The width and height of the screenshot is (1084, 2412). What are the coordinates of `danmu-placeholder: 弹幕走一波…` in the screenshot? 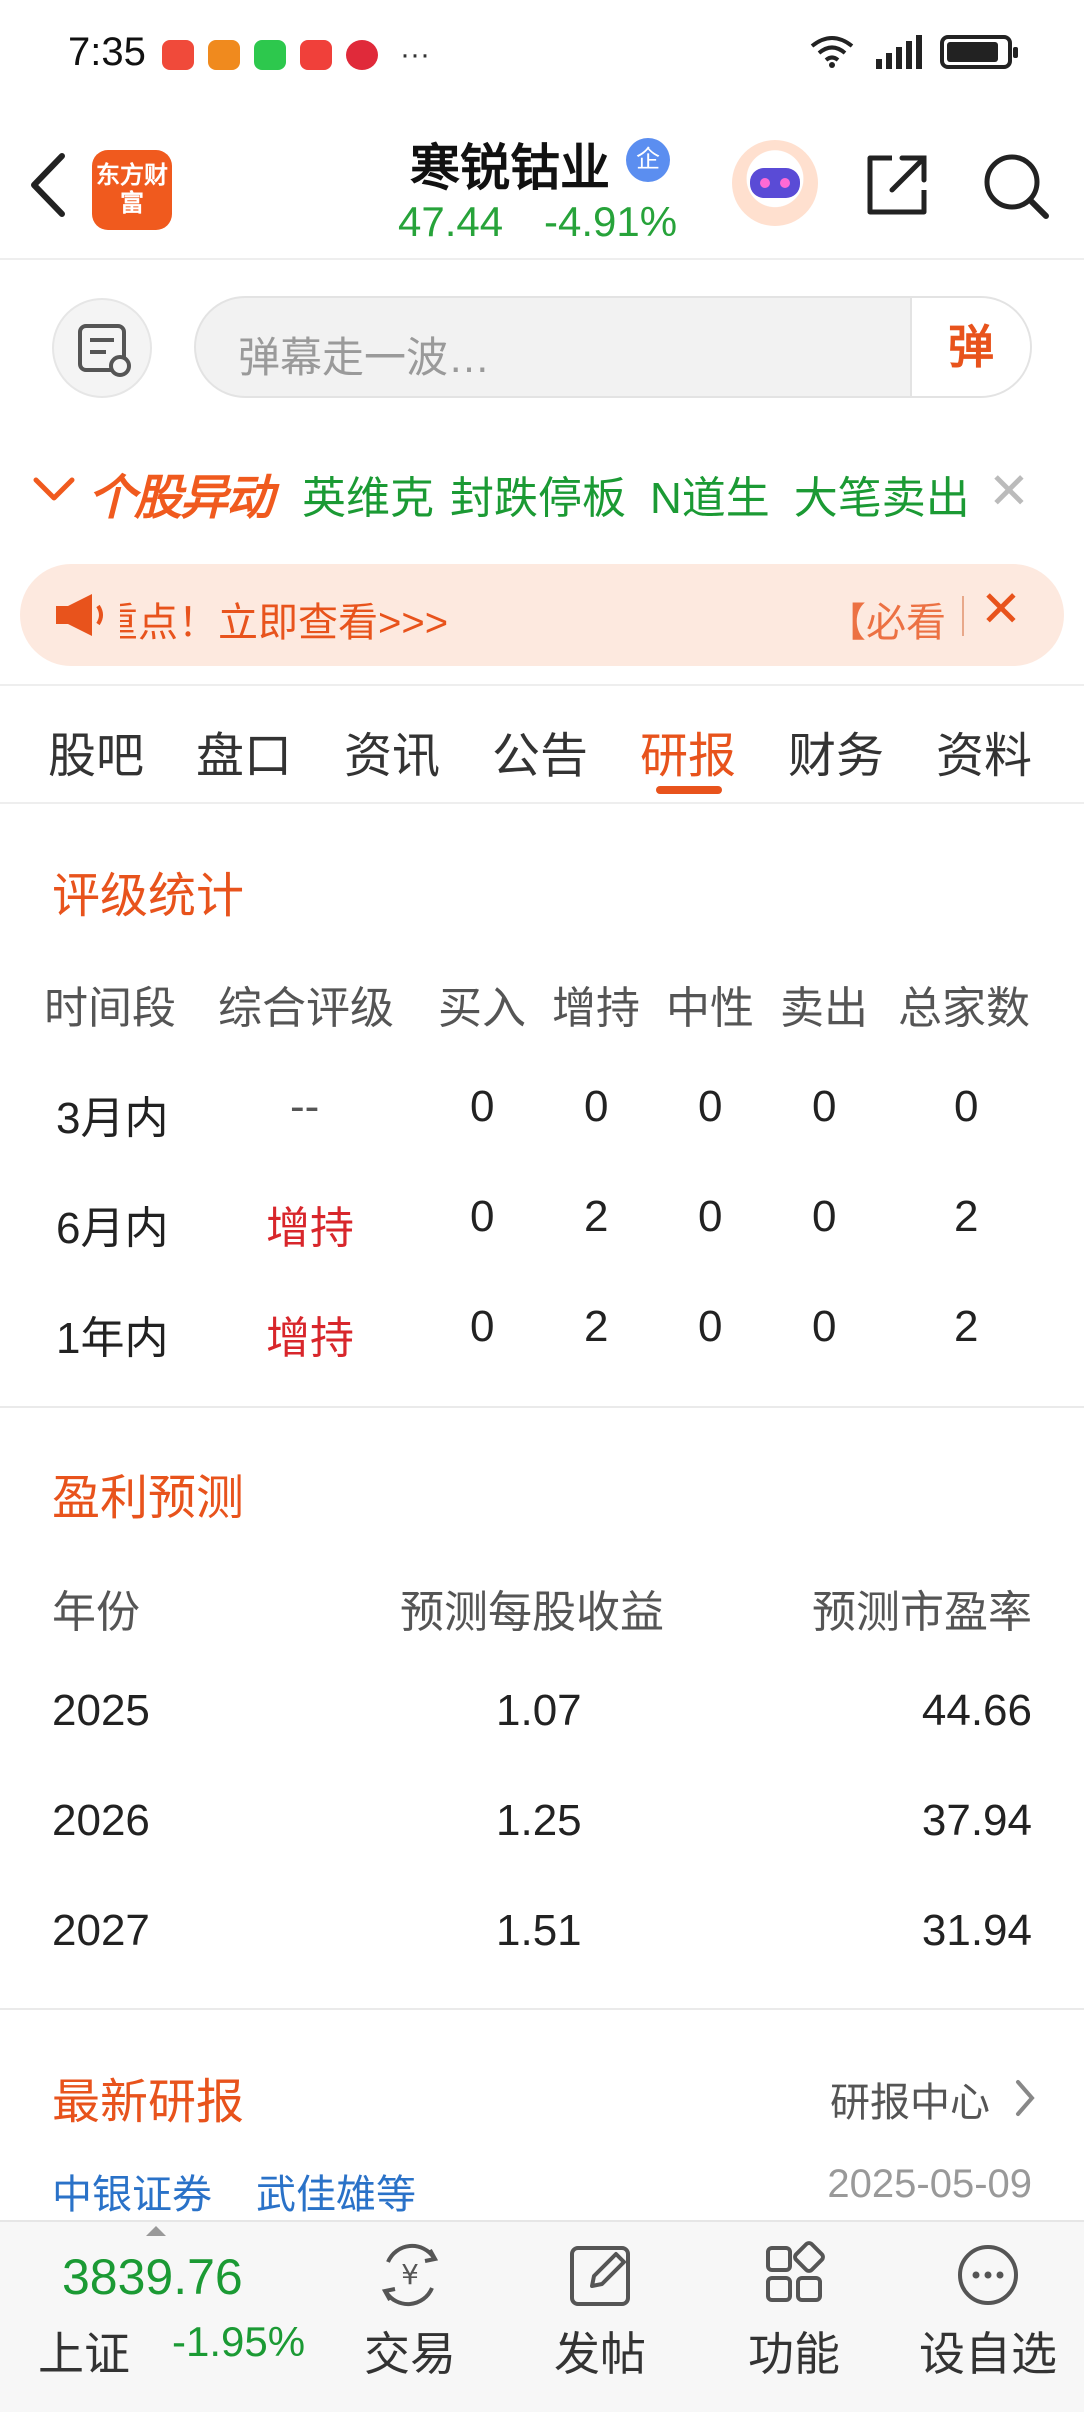 It's located at (364, 357).